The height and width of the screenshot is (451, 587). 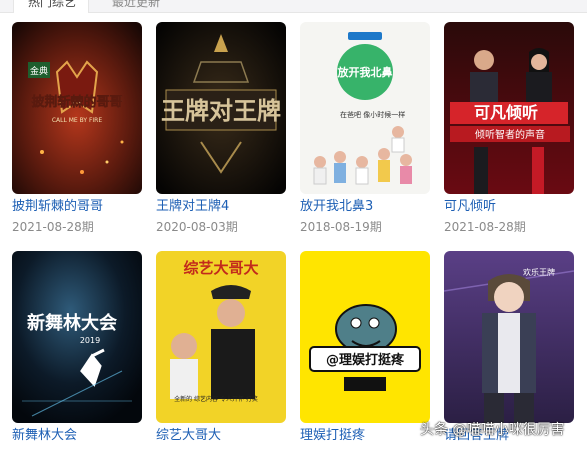 I want to click on tab-recent-updates: 最近更新, so click(x=136, y=6).